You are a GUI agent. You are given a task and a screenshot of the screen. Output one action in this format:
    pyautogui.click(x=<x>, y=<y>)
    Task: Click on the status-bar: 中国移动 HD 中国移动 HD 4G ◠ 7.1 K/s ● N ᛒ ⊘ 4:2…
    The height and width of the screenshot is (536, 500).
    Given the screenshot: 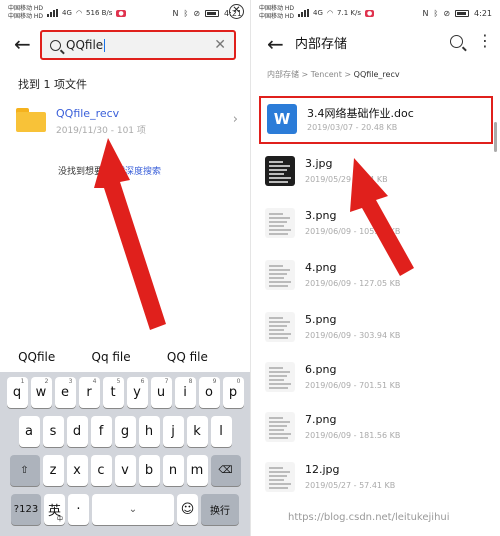 What is the action you would take?
    pyautogui.click(x=375, y=13)
    